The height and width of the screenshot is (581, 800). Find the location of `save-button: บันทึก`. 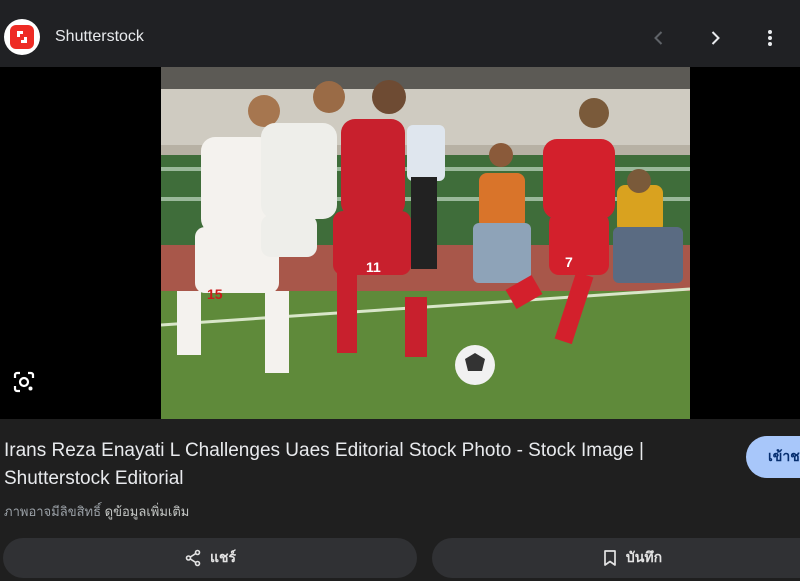

save-button: บันทึก is located at coordinates (616, 558).